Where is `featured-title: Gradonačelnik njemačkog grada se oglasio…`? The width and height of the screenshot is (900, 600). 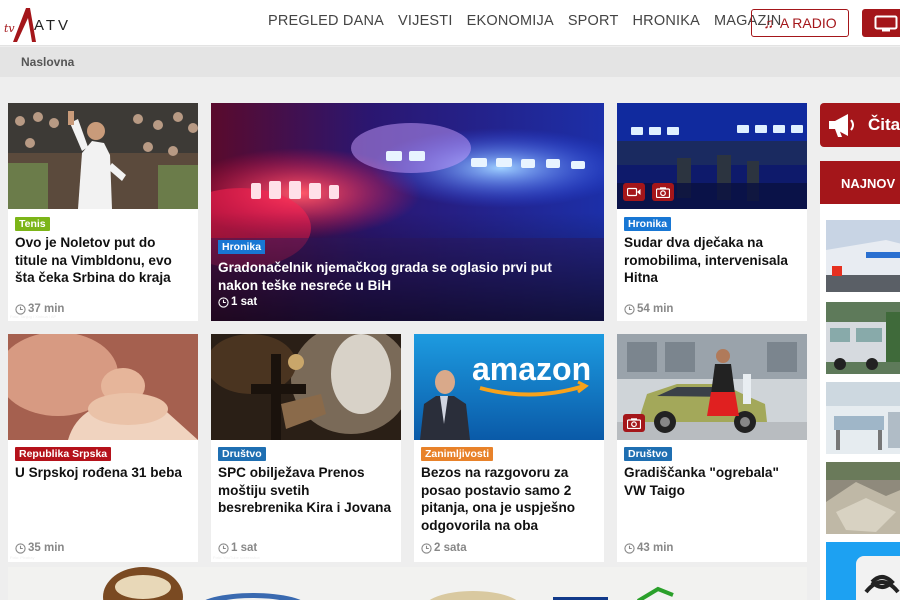 featured-title: Gradonačelnik njemačkog grada se oglasio… is located at coordinates (396, 276).